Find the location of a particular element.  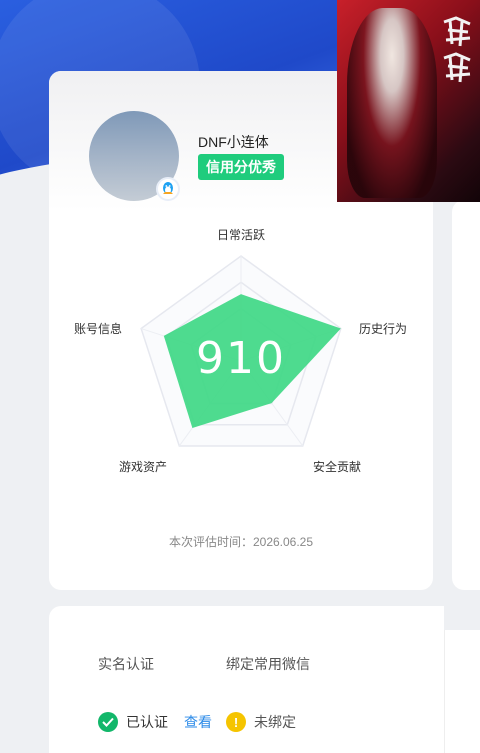

wechat-status-row: ! 未绑定 is located at coordinates (261, 722).